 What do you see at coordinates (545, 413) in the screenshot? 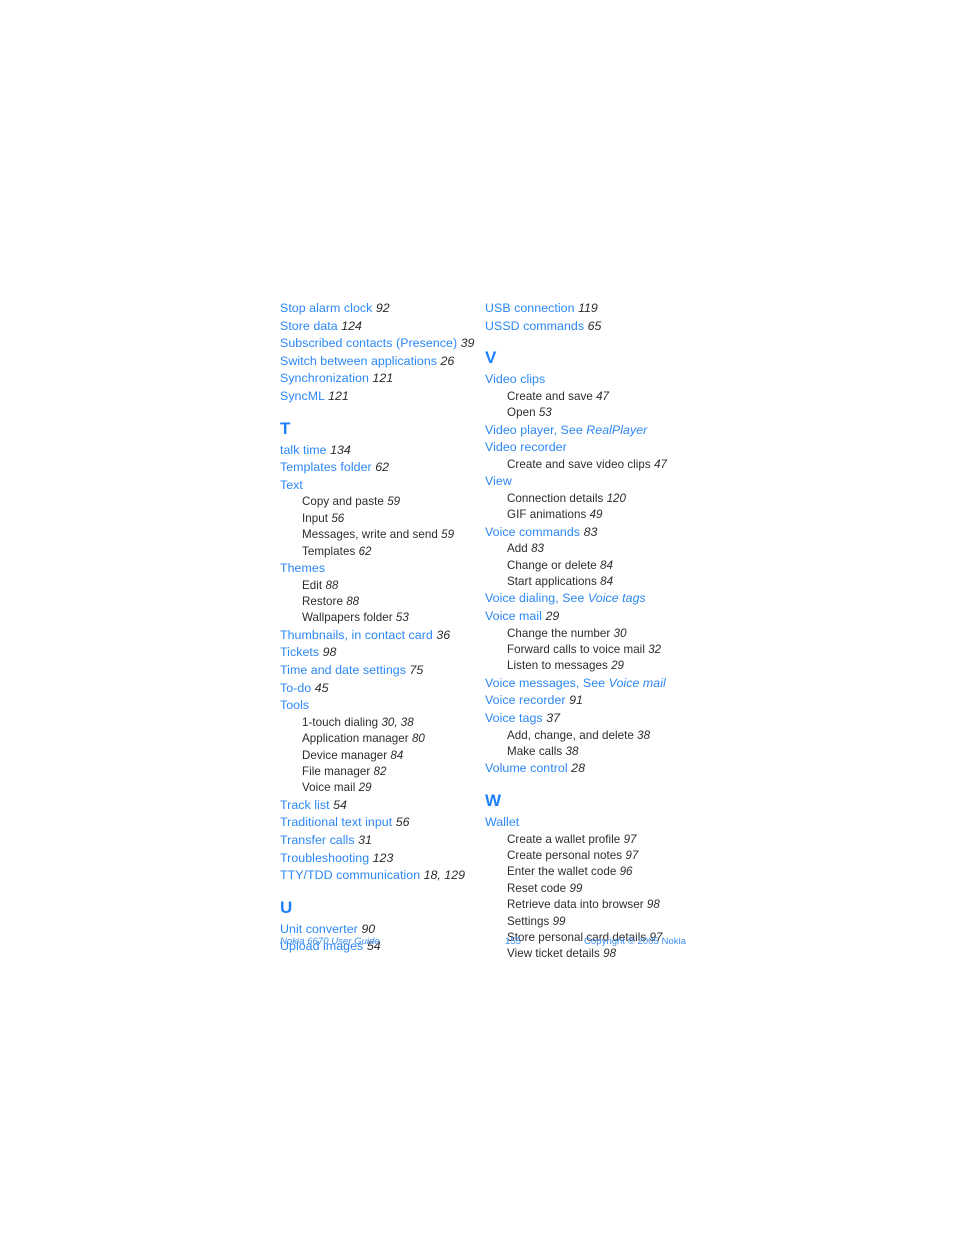
I see `index-page-number: 53` at bounding box center [545, 413].